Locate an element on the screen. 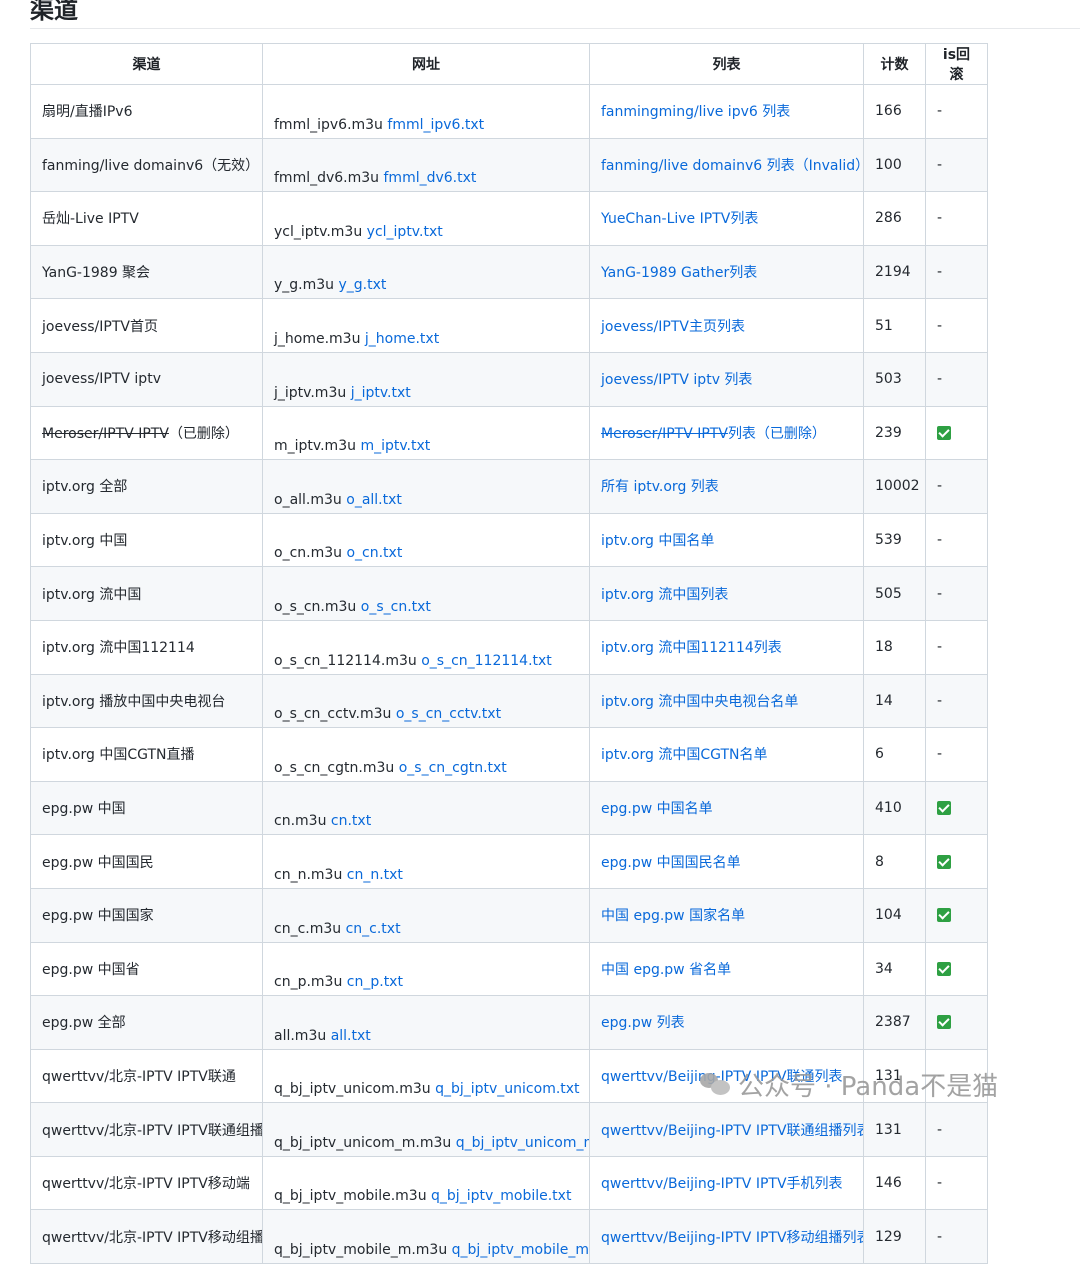 This screenshot has width=1080, height=1264. list-label: epg.pw 中国名单 is located at coordinates (657, 809).